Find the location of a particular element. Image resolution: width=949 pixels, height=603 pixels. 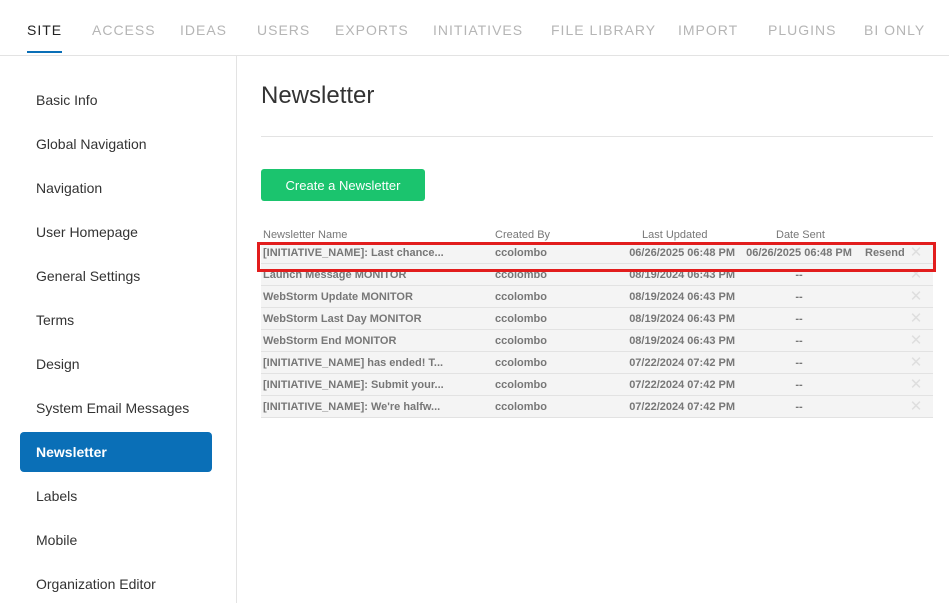

tab-bi-only: BI ONLY is located at coordinates (894, 28).